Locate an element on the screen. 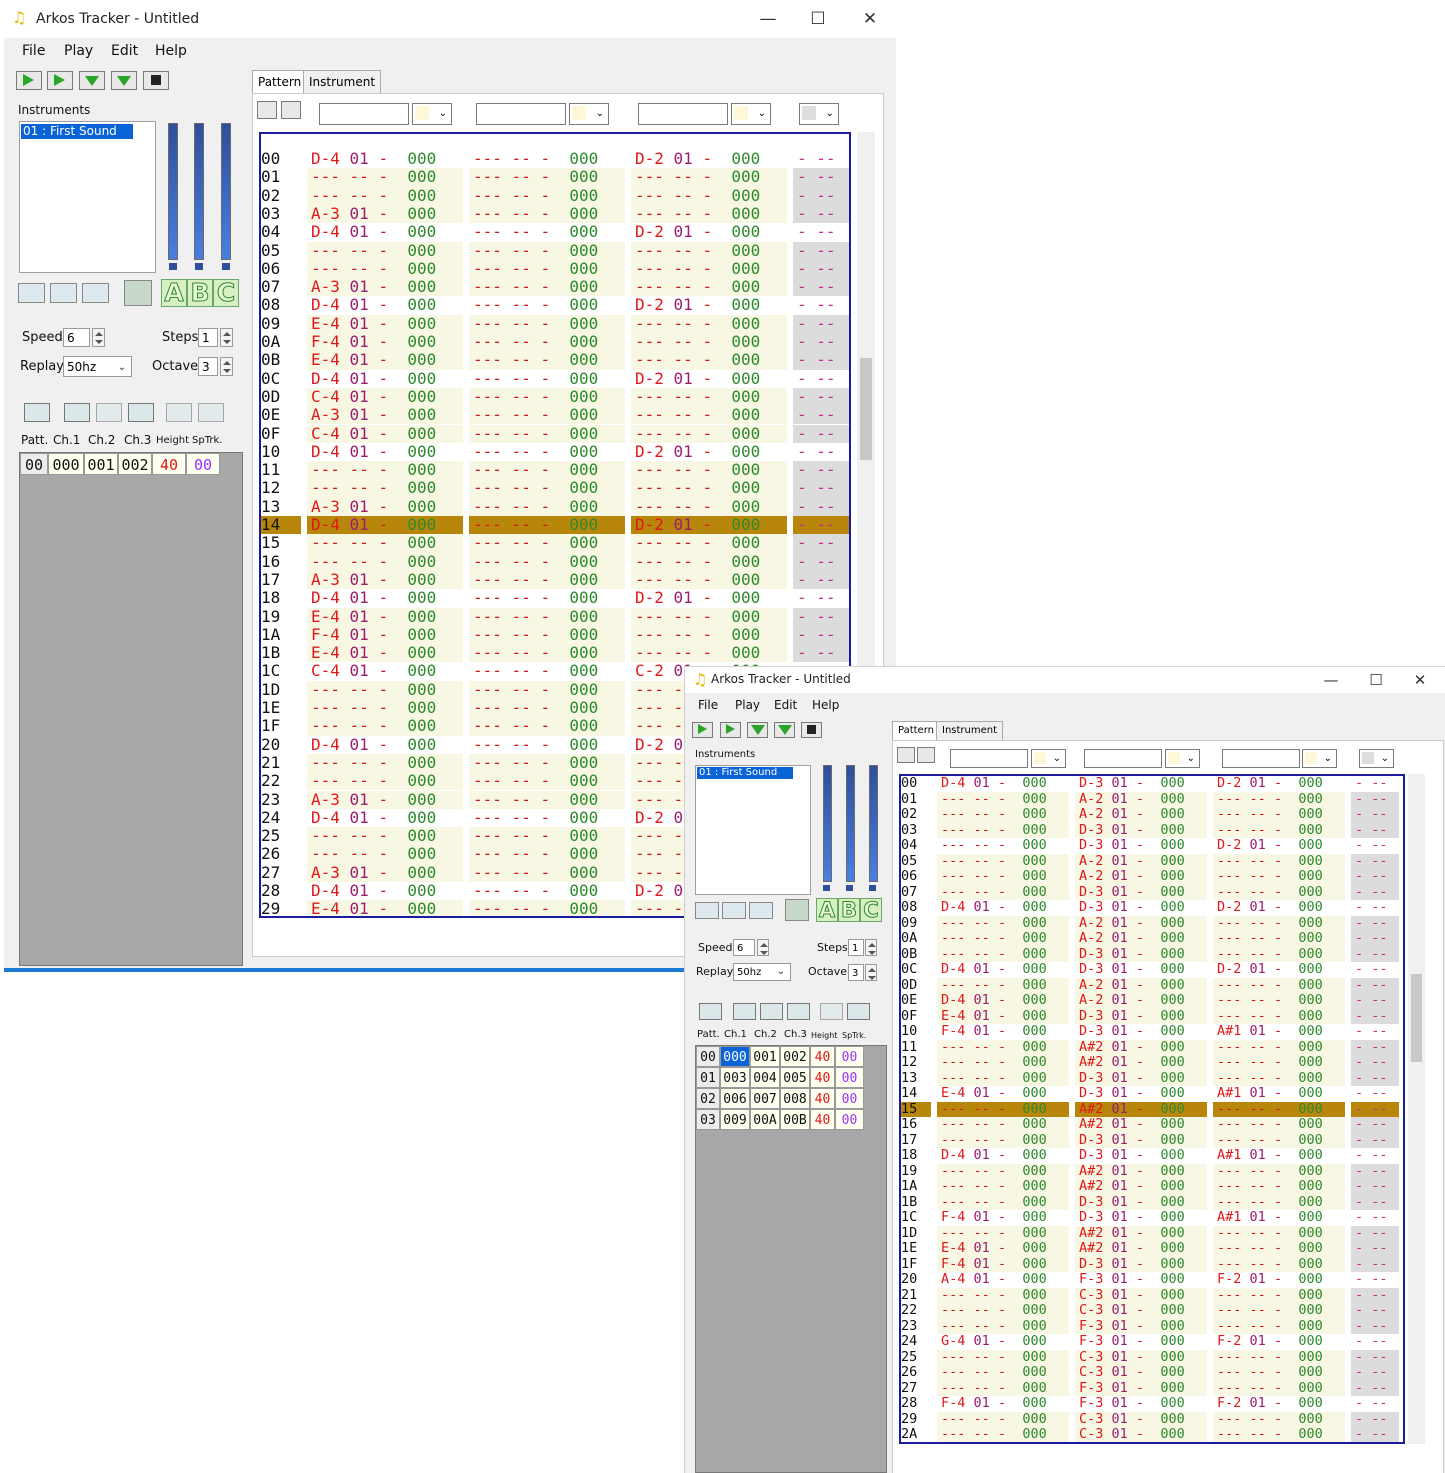 The width and height of the screenshot is (1445, 1473). track-1-cell: A-3 01 - 000 is located at coordinates (385, 580).